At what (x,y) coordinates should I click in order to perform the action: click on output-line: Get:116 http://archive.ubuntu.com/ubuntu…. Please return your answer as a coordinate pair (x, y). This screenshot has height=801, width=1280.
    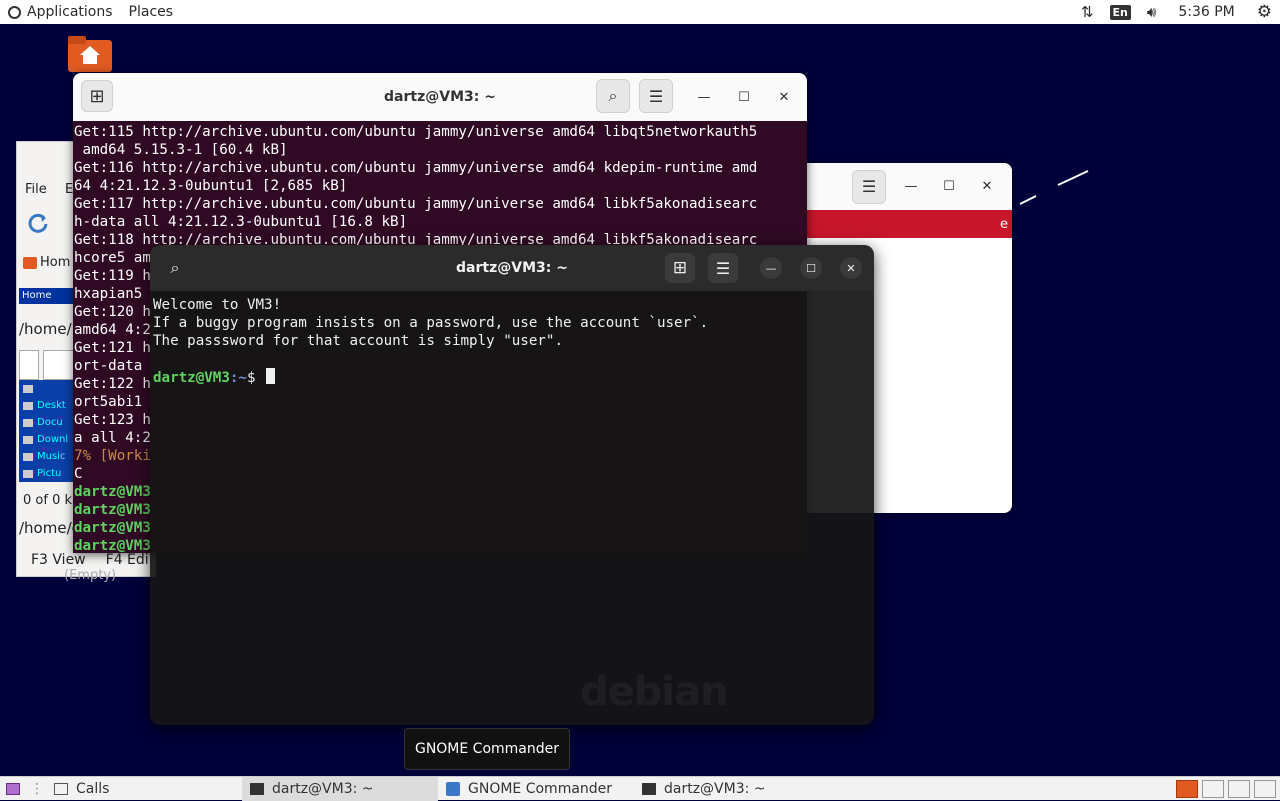
    Looking at the image, I should click on (416, 168).